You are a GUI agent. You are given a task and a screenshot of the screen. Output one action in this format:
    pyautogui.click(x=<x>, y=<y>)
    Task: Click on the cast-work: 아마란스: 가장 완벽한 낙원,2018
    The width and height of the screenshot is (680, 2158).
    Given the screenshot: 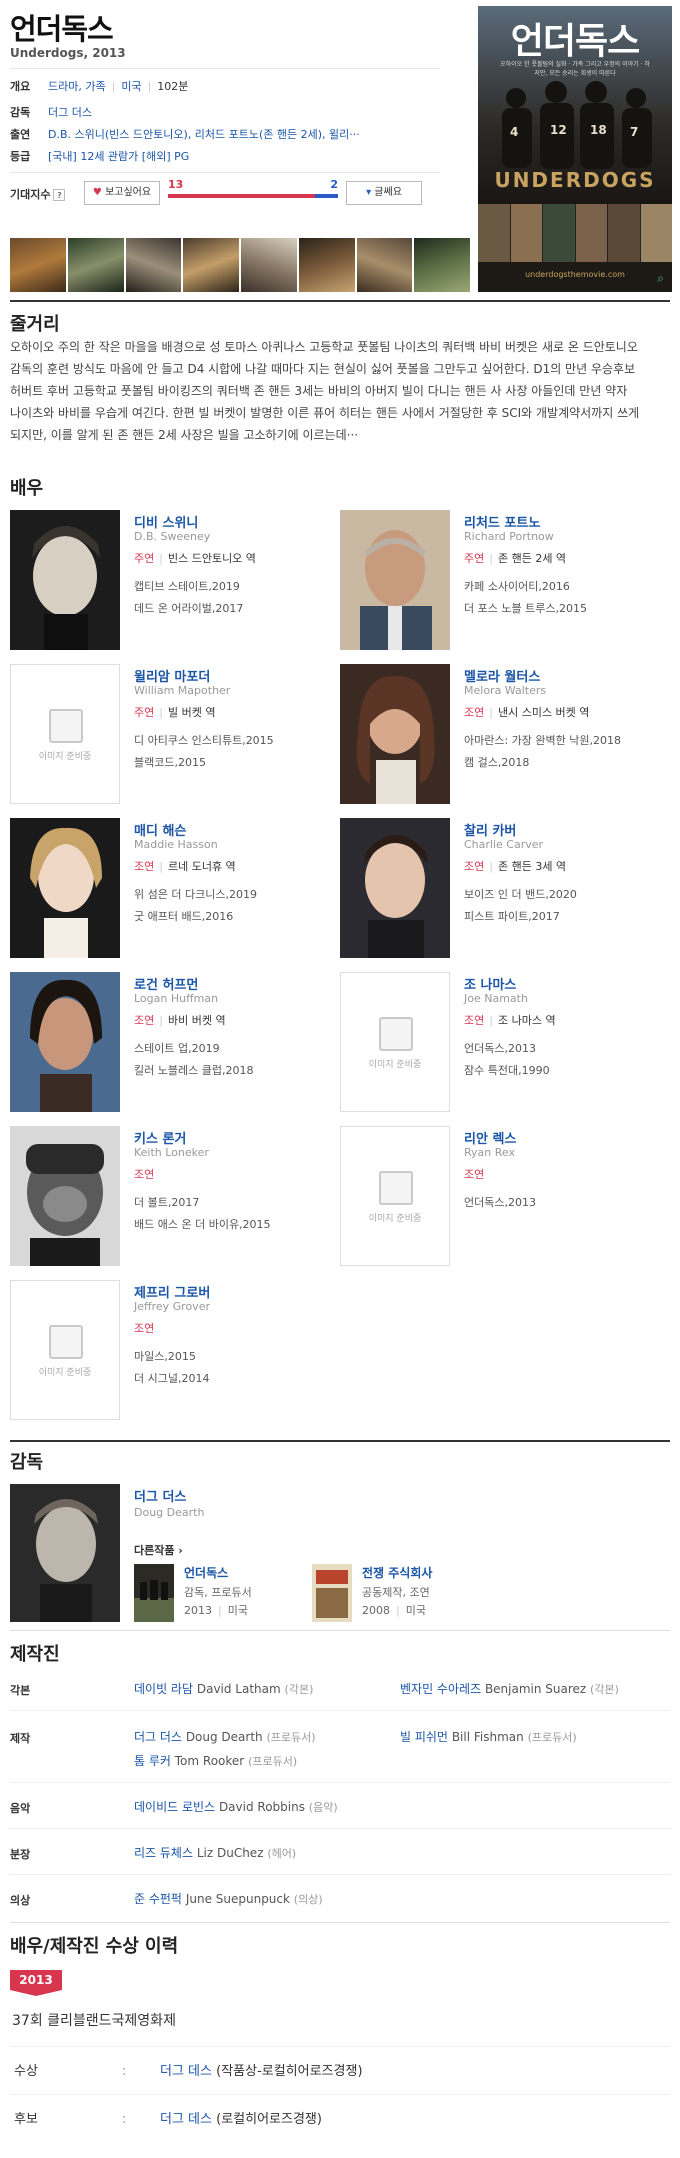 What is the action you would take?
    pyautogui.click(x=542, y=740)
    